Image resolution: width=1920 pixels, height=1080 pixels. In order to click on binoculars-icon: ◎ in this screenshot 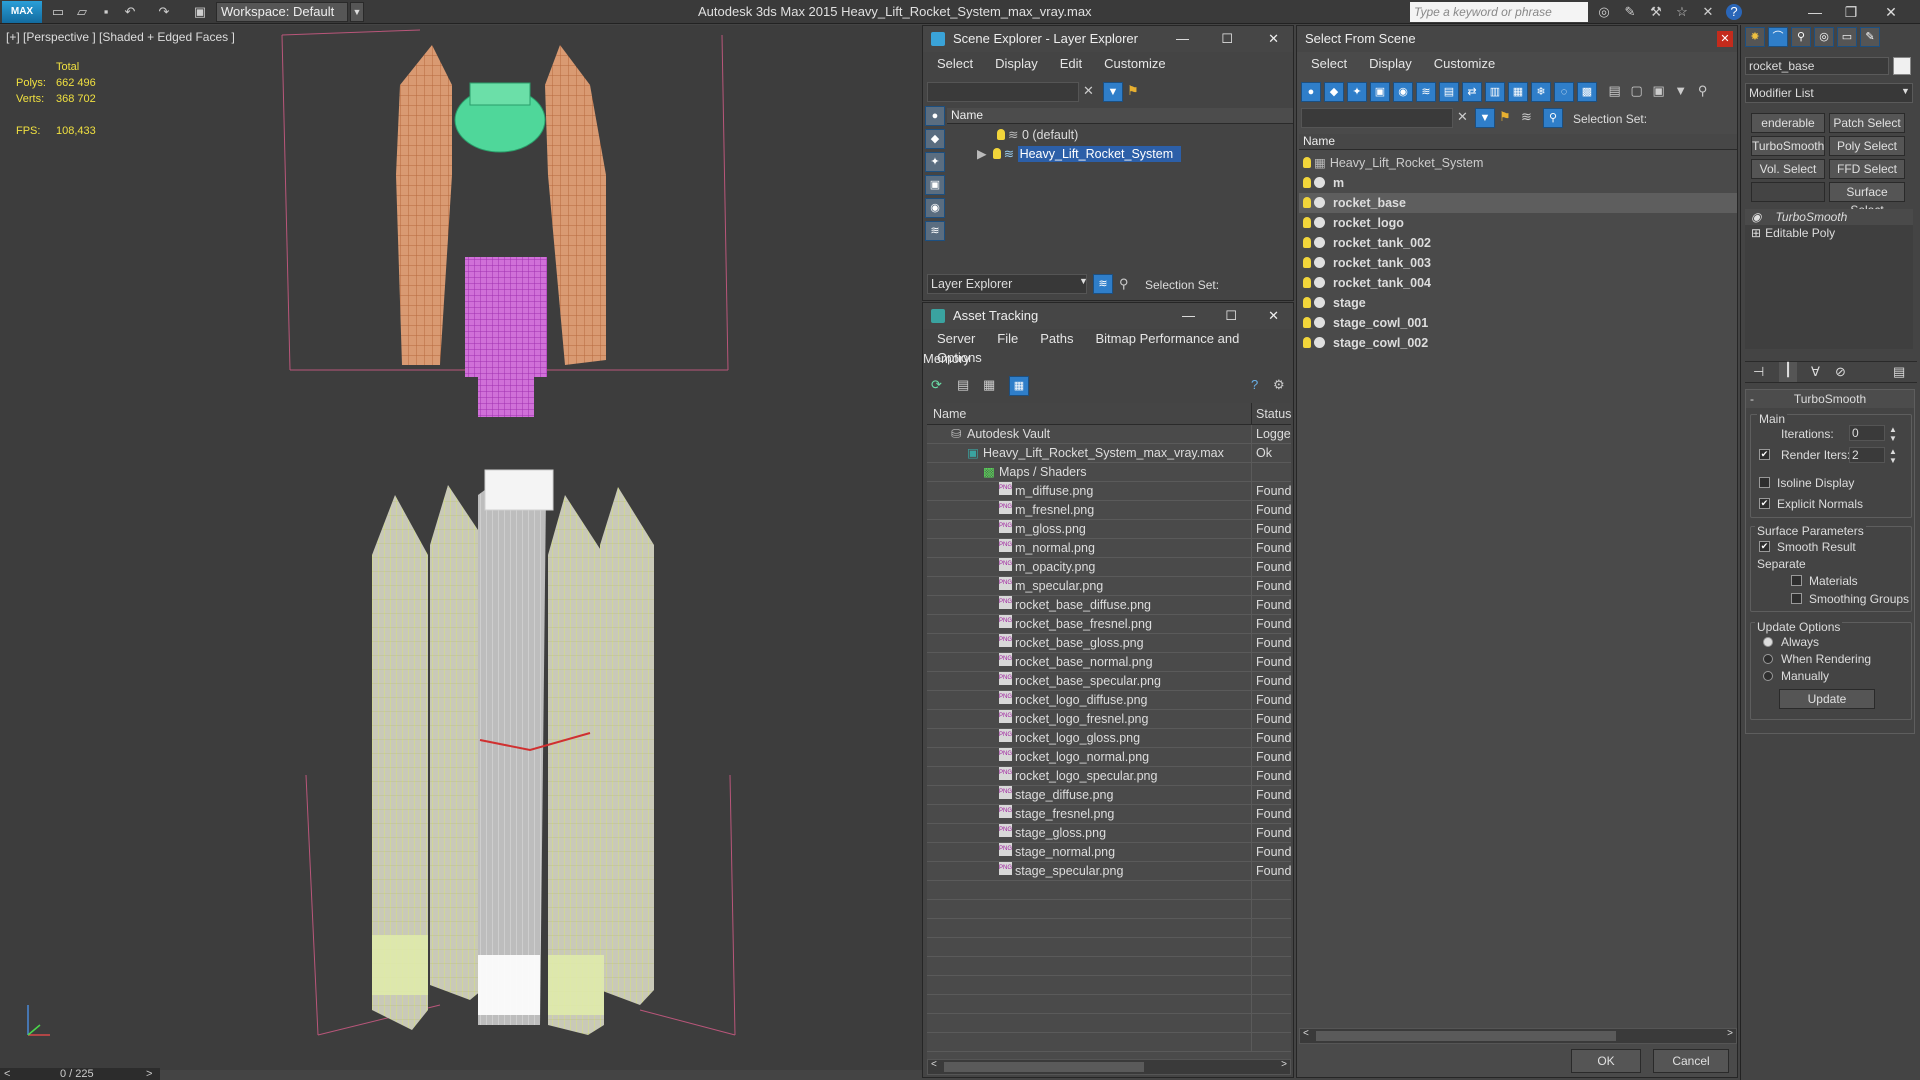, I will do `click(1604, 12)`.